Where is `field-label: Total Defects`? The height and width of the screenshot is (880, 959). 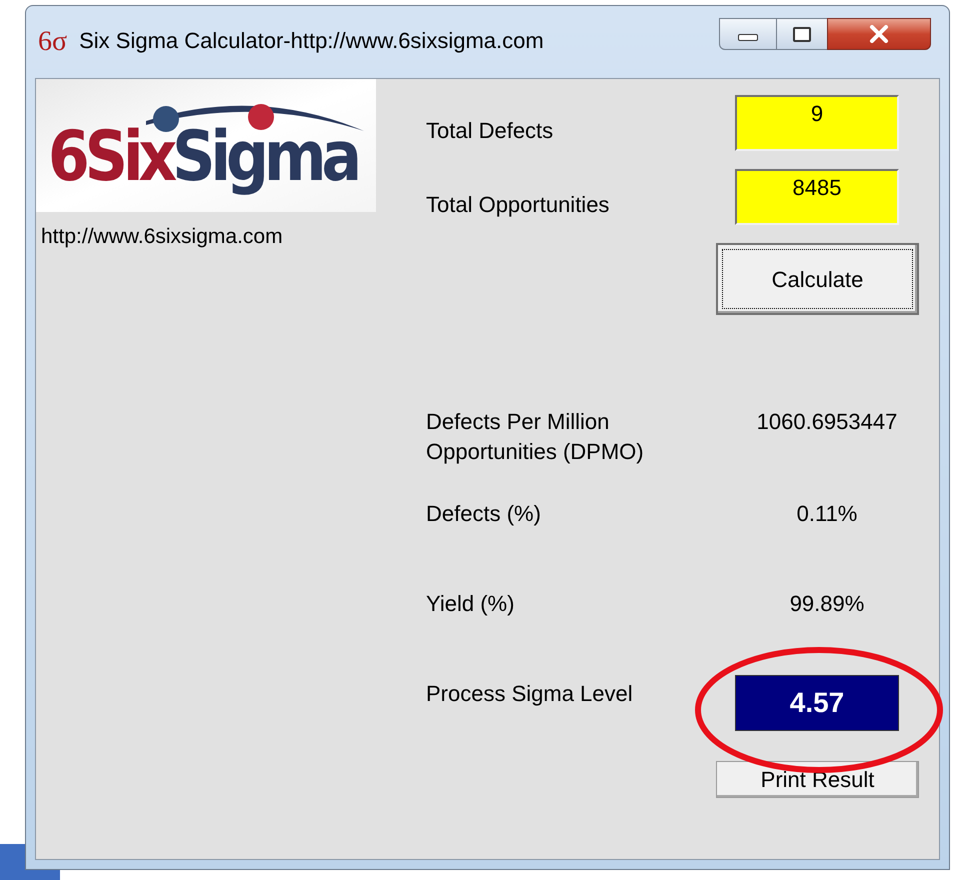
field-label: Total Defects is located at coordinates (490, 131).